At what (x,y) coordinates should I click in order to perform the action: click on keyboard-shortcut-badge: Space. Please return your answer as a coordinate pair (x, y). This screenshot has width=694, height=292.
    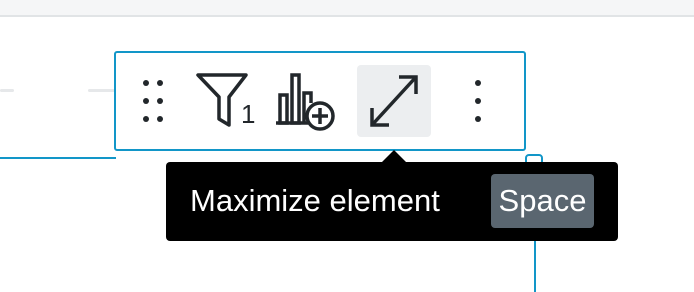
    Looking at the image, I should click on (542, 201).